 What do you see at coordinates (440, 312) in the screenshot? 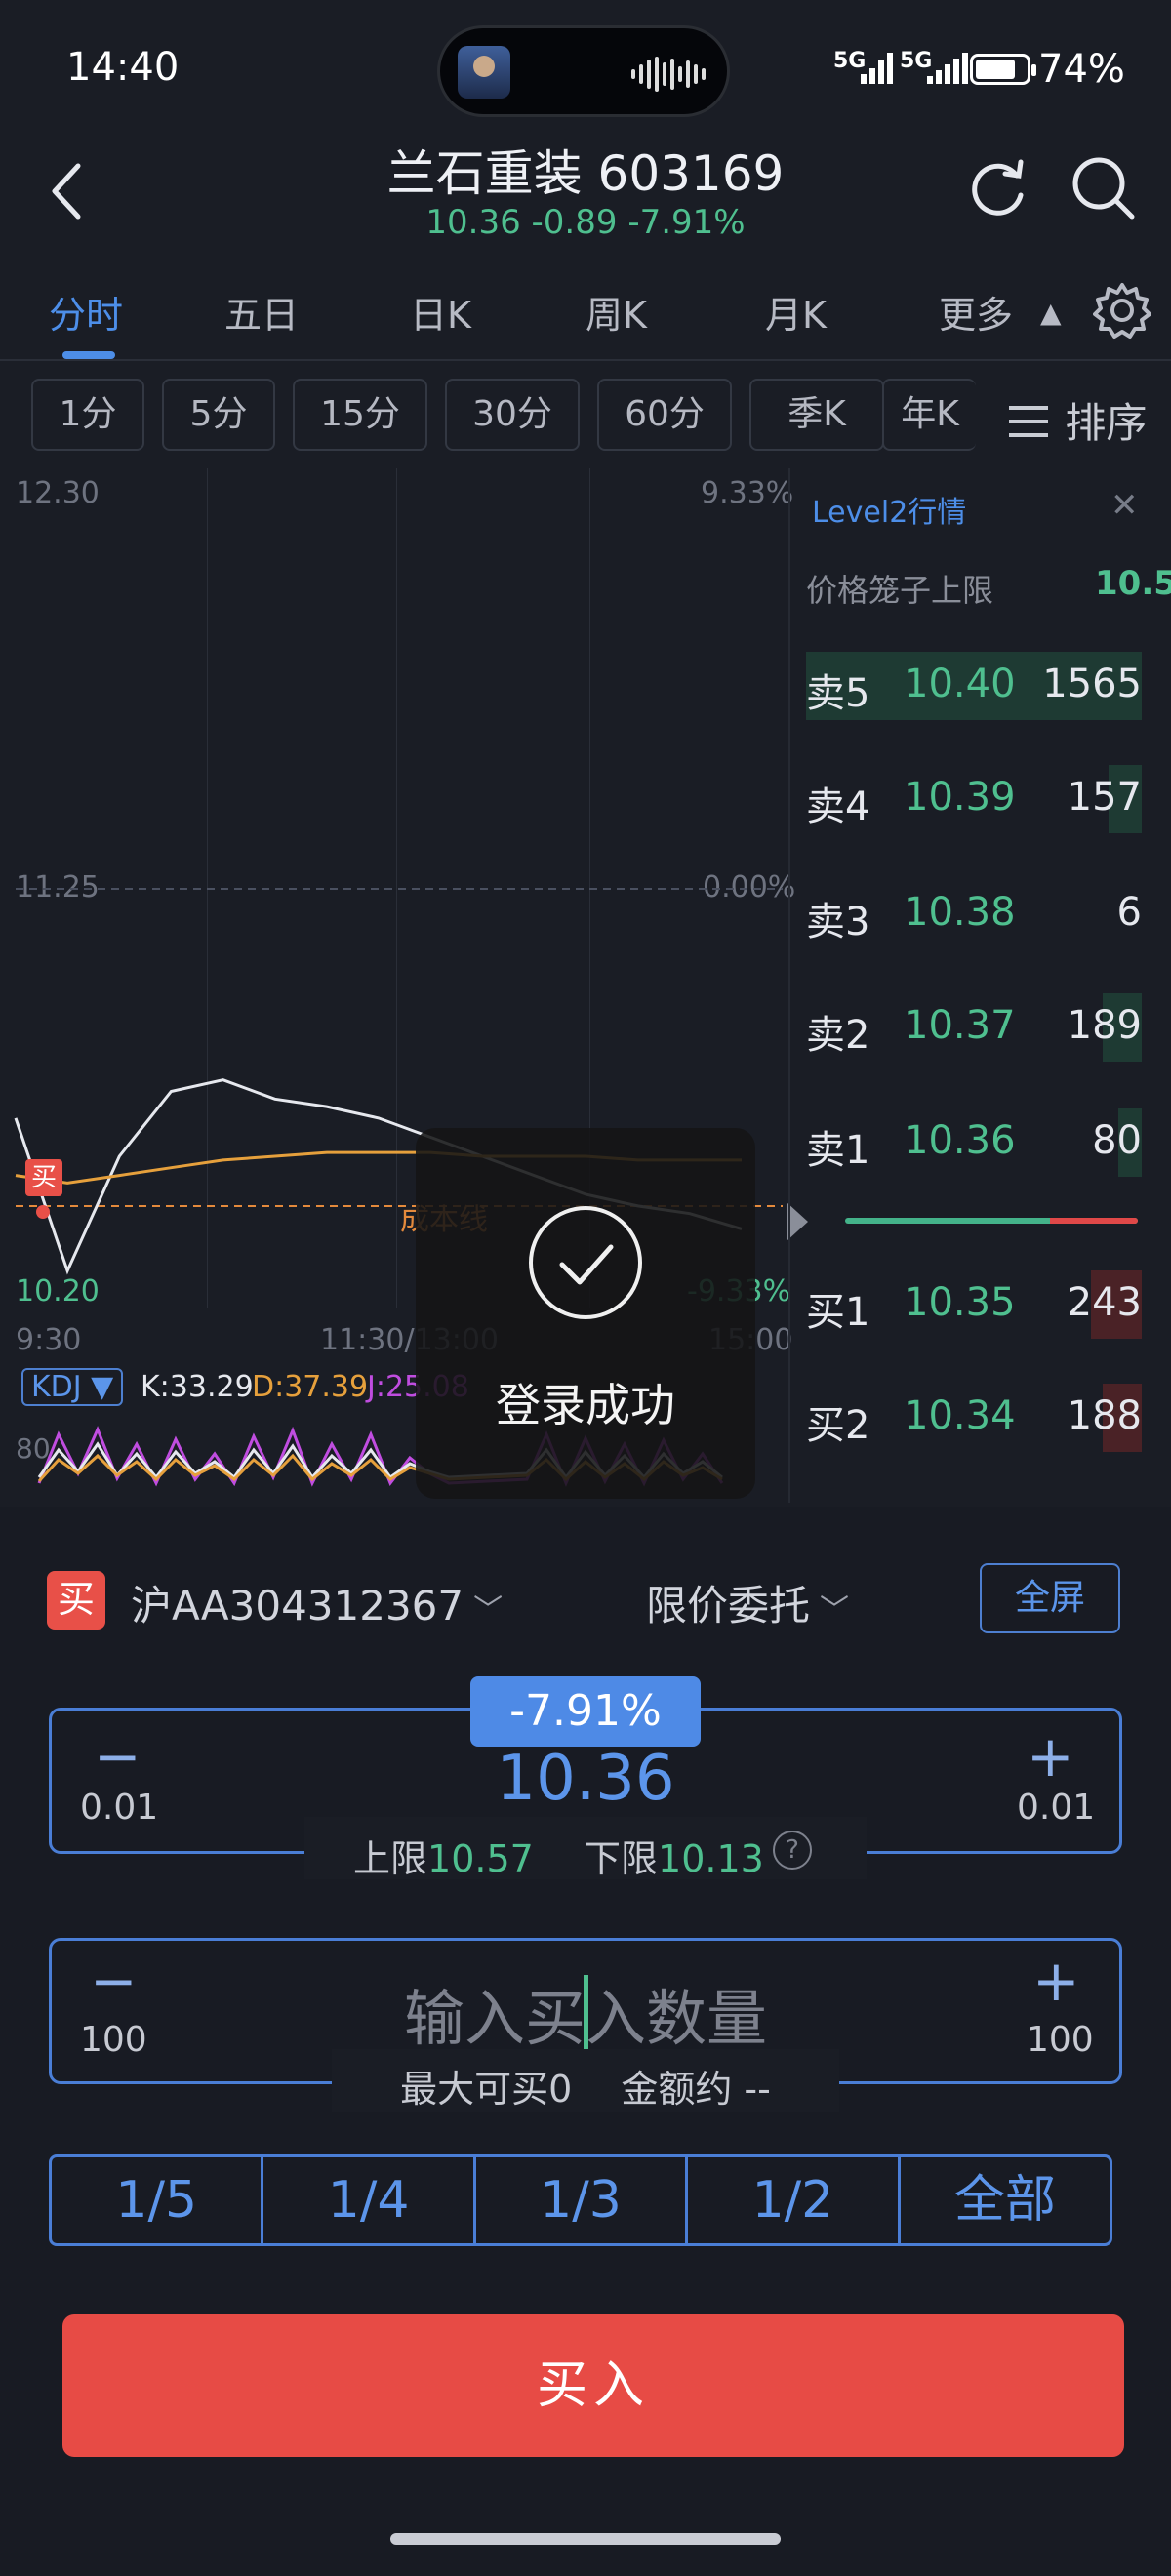
I see `tab-daily-k: 日K` at bounding box center [440, 312].